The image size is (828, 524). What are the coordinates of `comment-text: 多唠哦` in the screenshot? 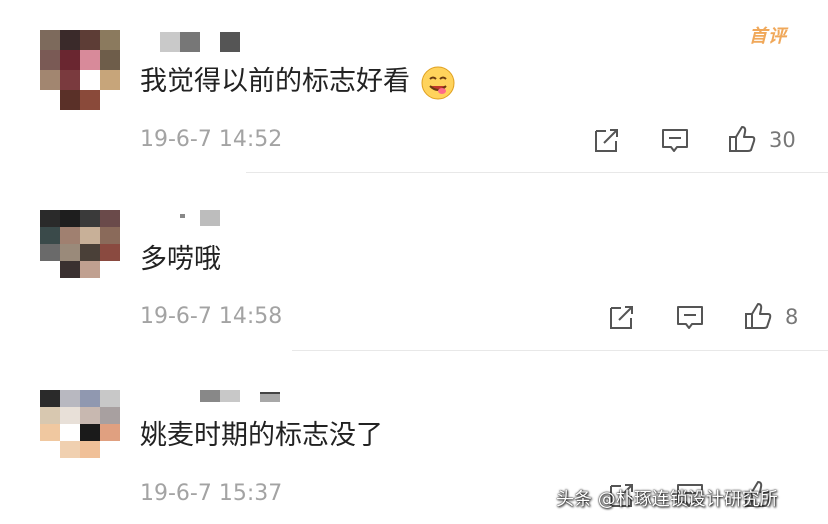 It's located at (180, 259).